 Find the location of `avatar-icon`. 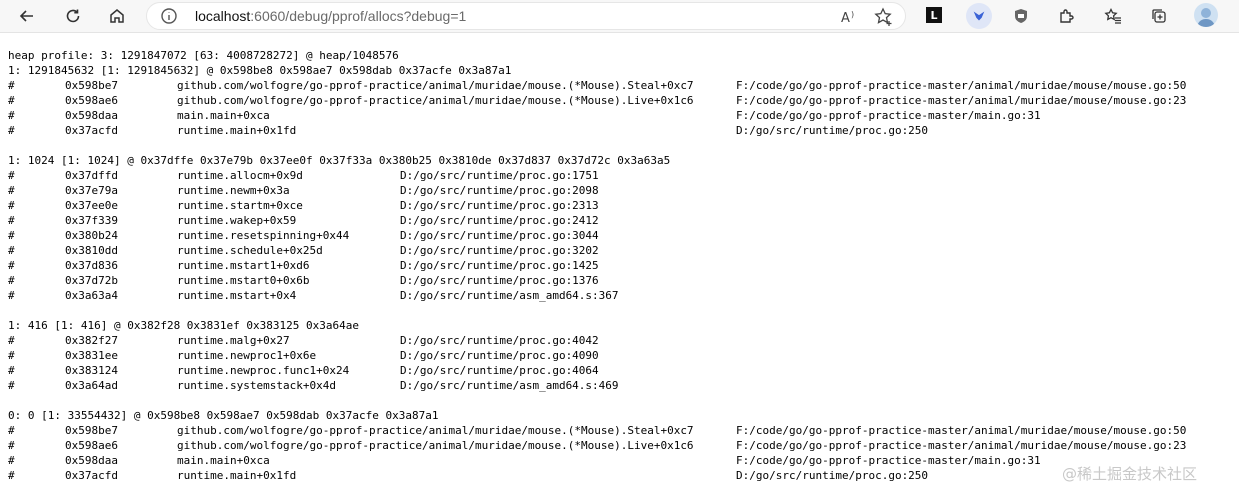

avatar-icon is located at coordinates (1206, 17).